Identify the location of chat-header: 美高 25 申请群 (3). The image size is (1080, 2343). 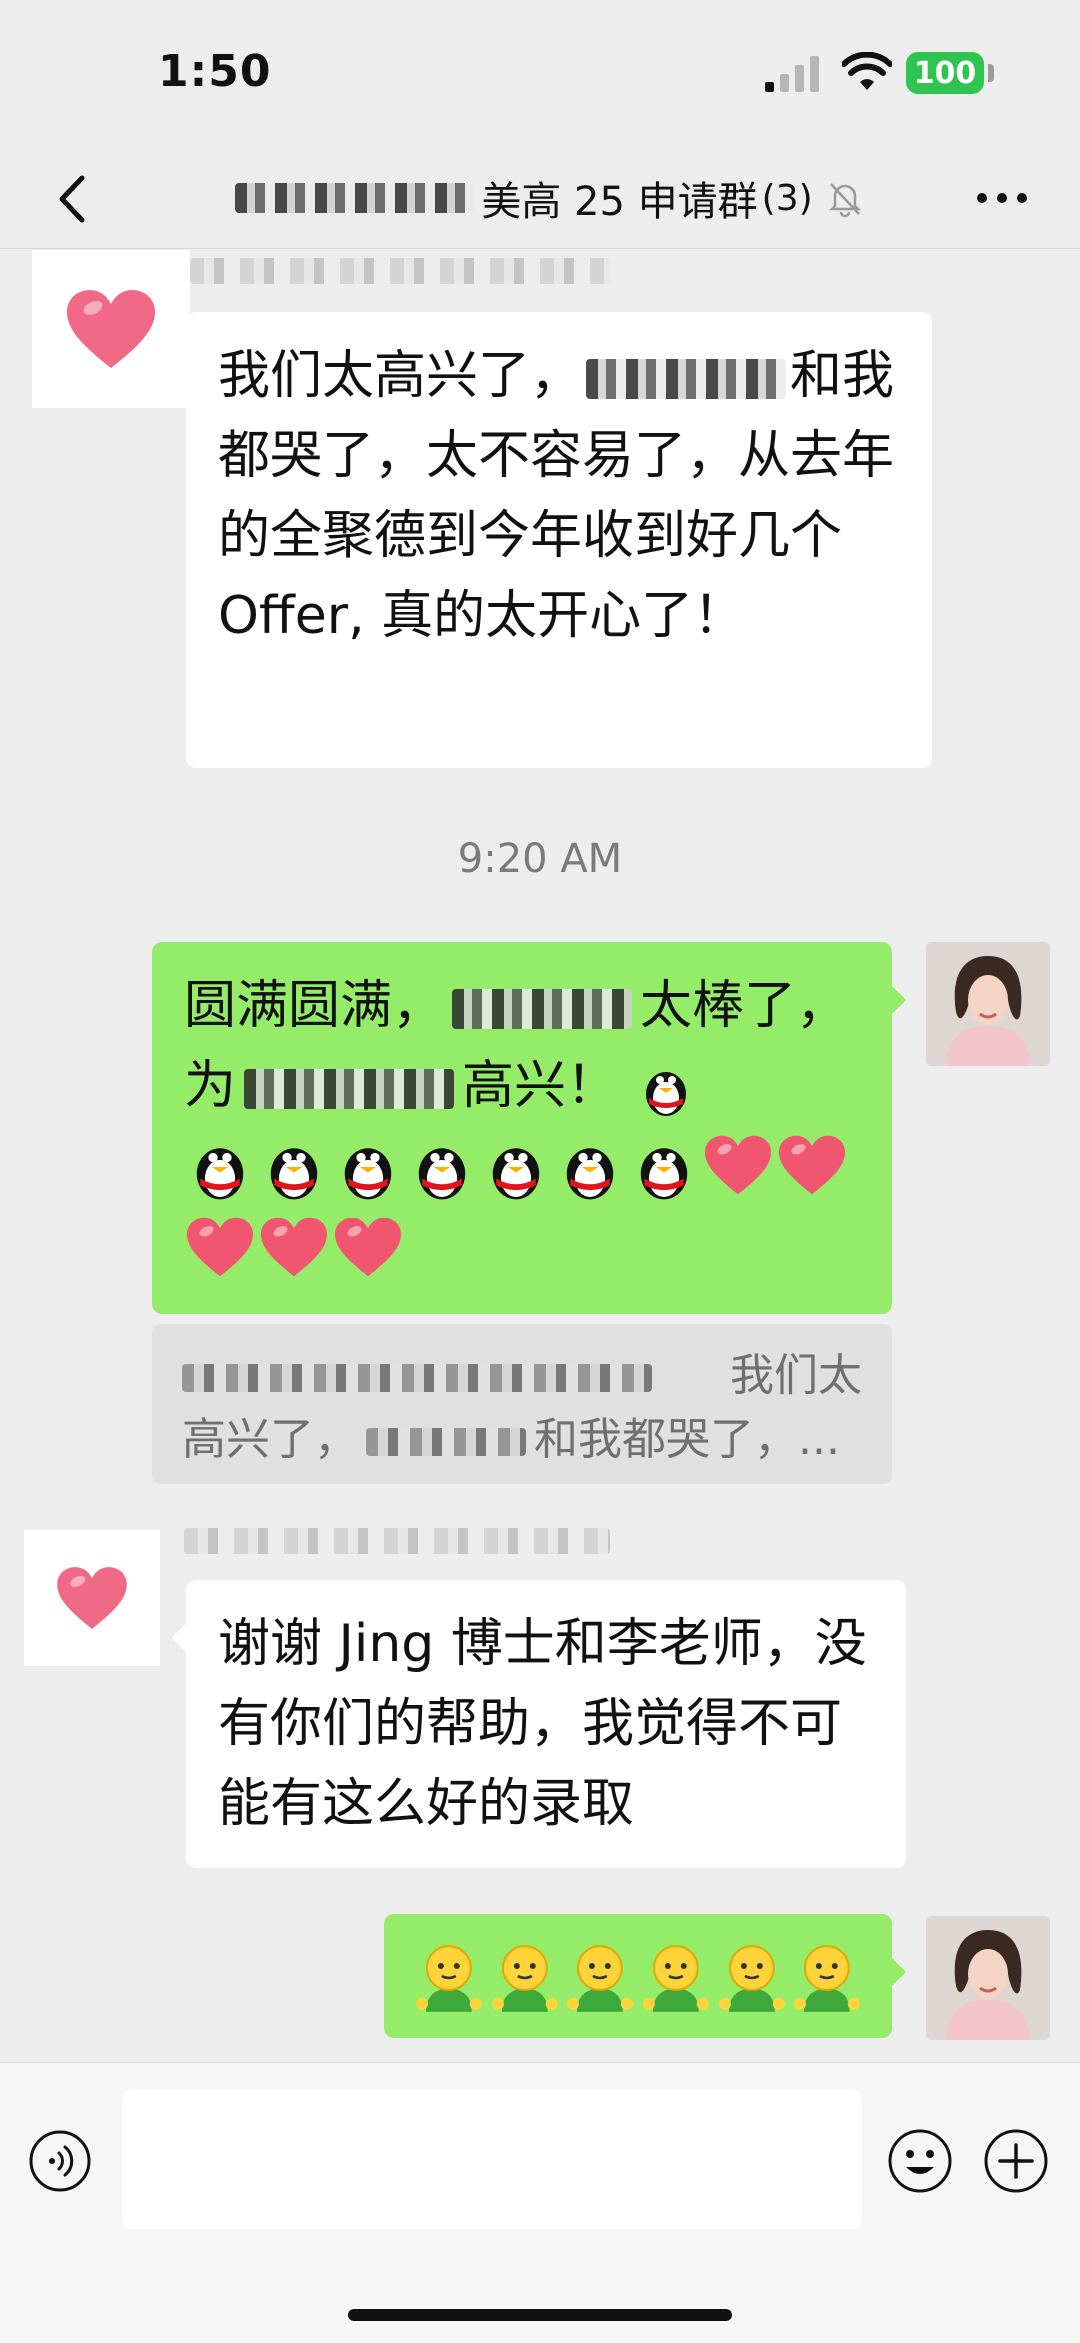
(540, 199).